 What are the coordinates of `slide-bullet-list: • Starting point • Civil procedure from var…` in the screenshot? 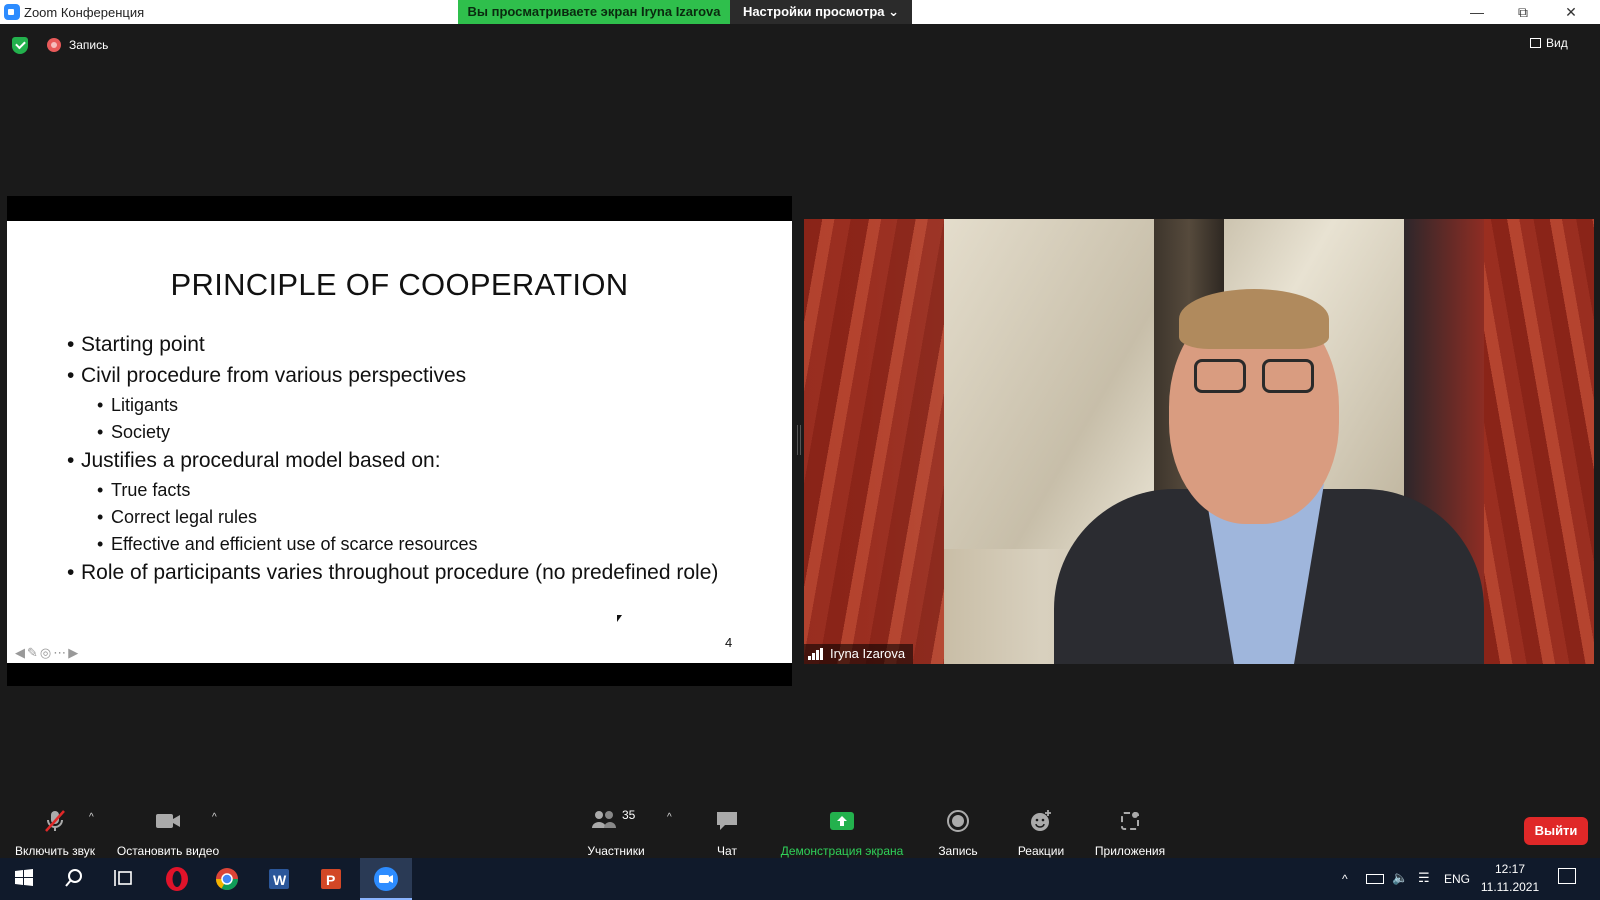 It's located at (392, 462).